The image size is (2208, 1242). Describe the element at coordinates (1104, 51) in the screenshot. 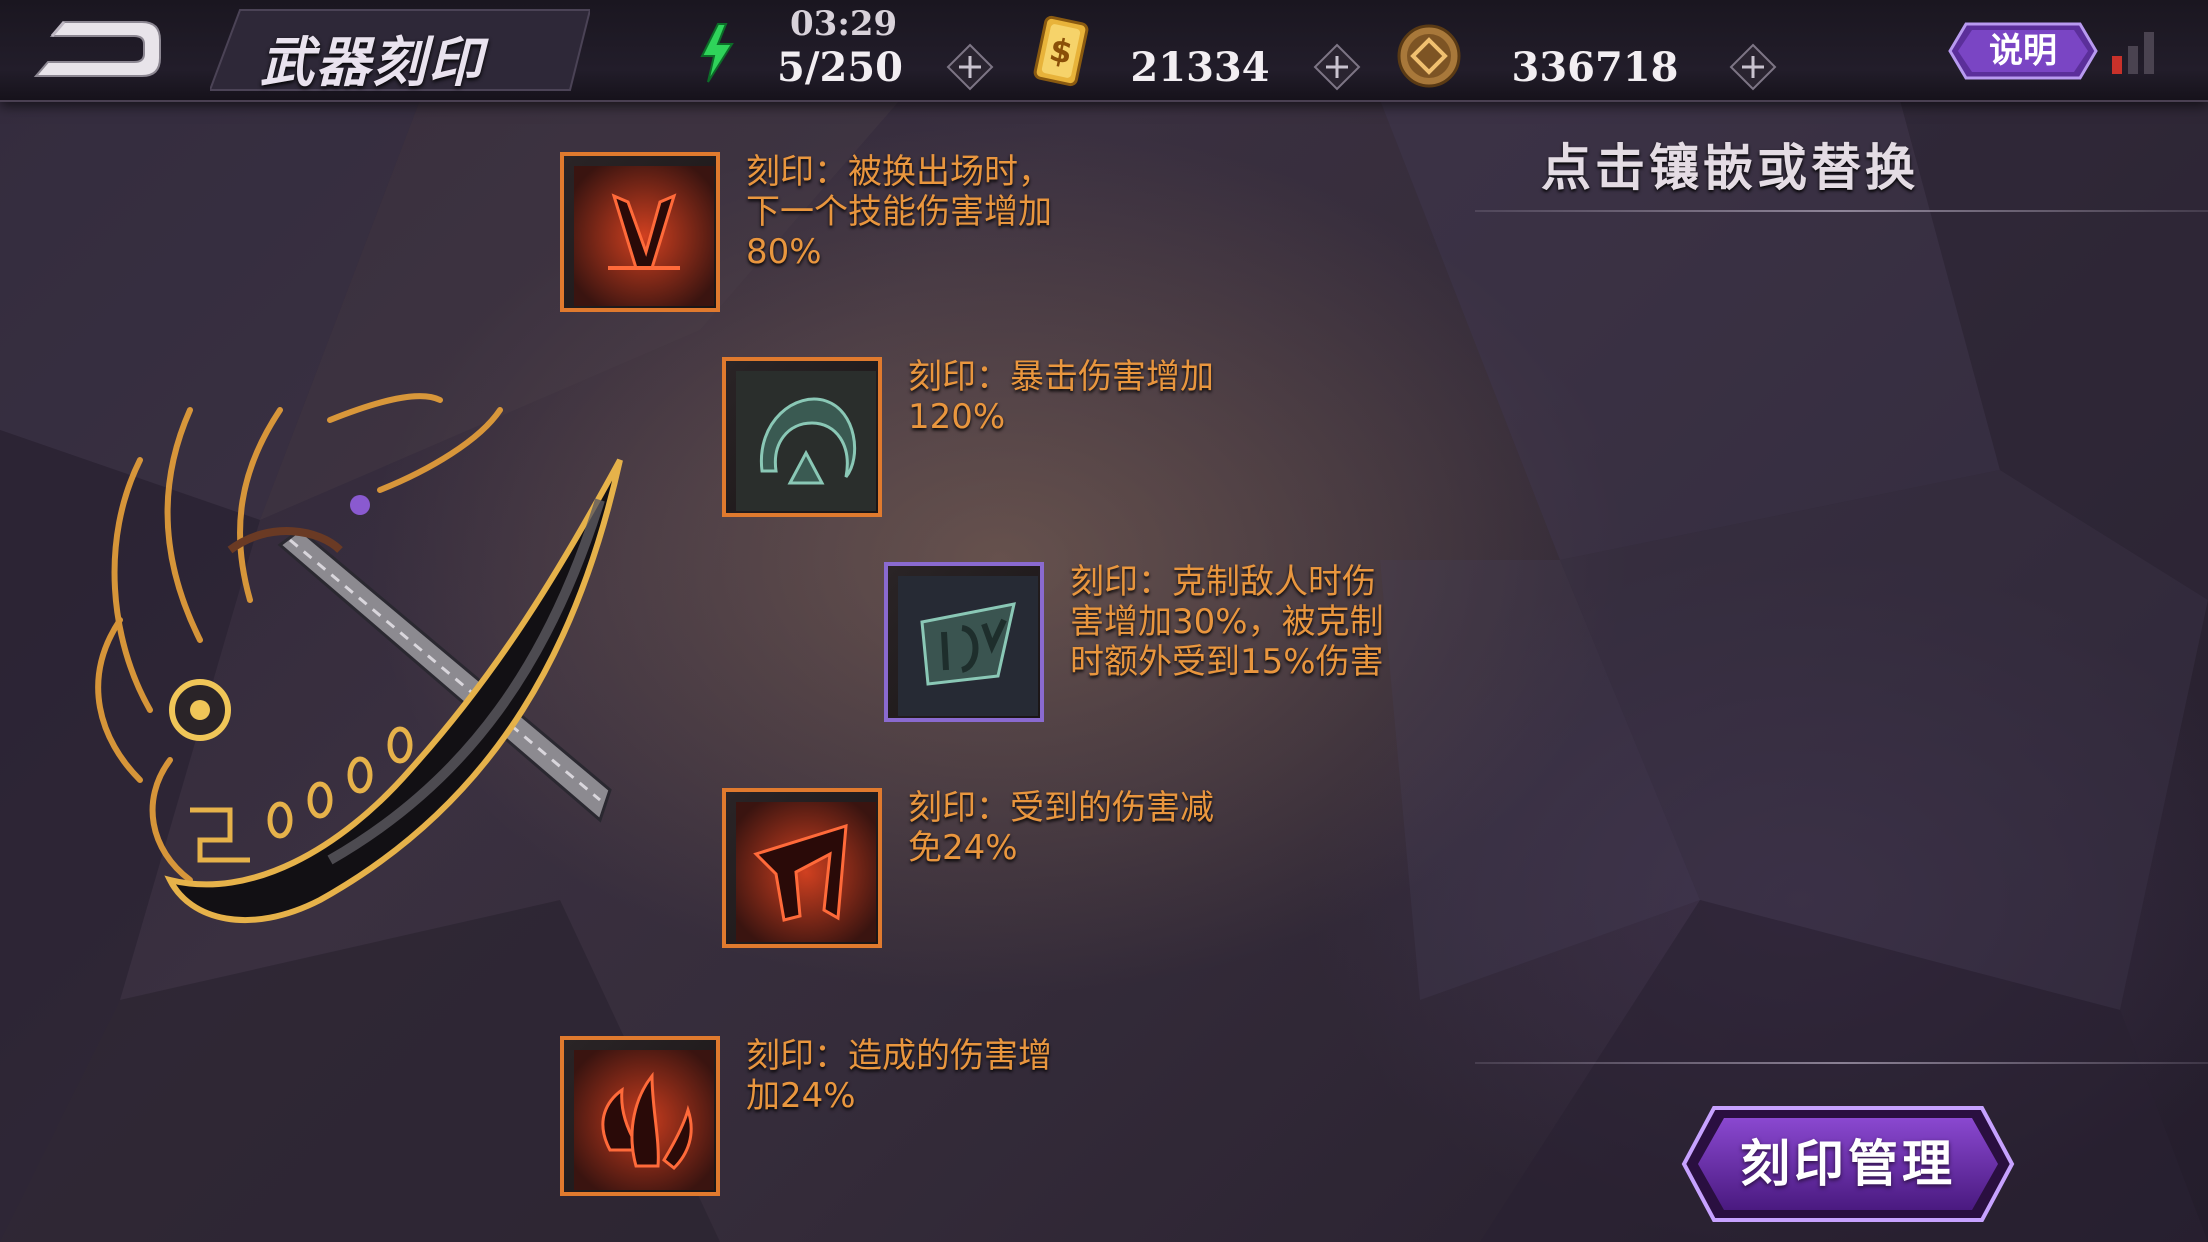

I see `top-bar: 武器刻印 03:29 5/250 $ 21334 336718 说明` at that location.